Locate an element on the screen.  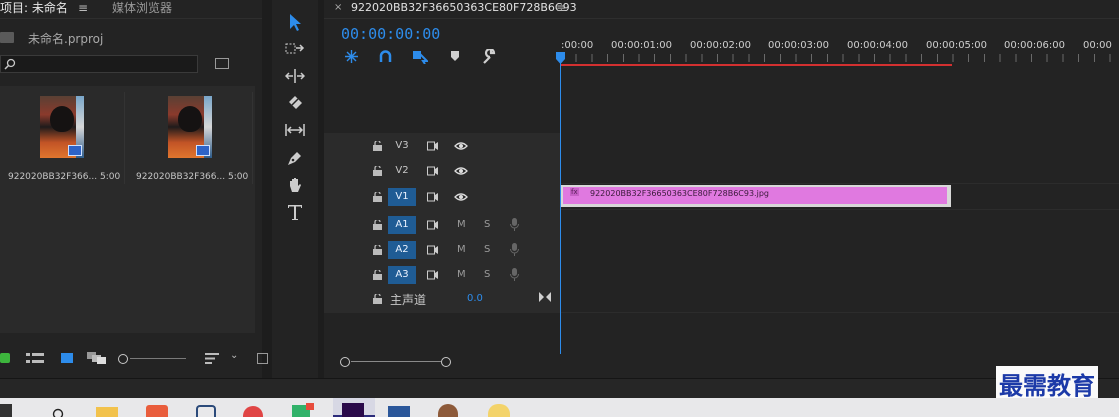
type-tool is located at coordinates (295, 212).